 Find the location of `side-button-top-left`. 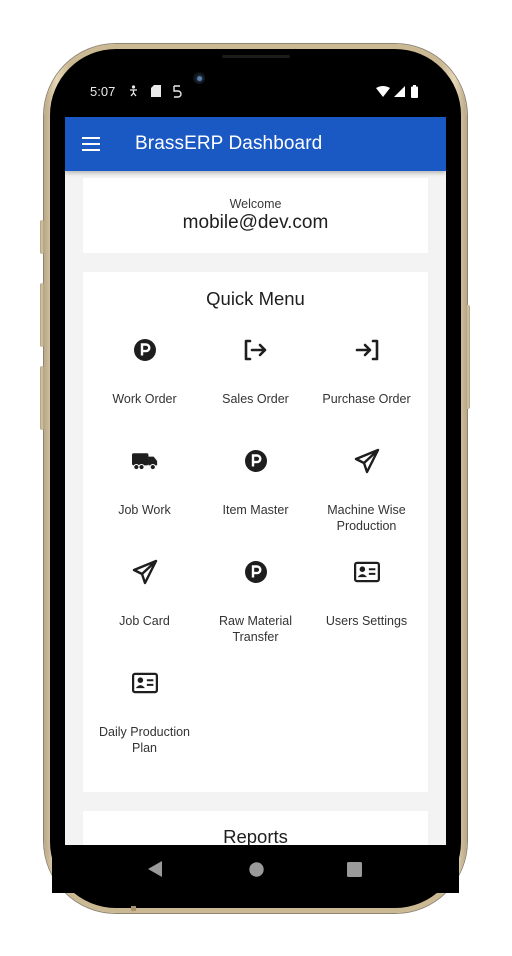

side-button-top-left is located at coordinates (42, 237).